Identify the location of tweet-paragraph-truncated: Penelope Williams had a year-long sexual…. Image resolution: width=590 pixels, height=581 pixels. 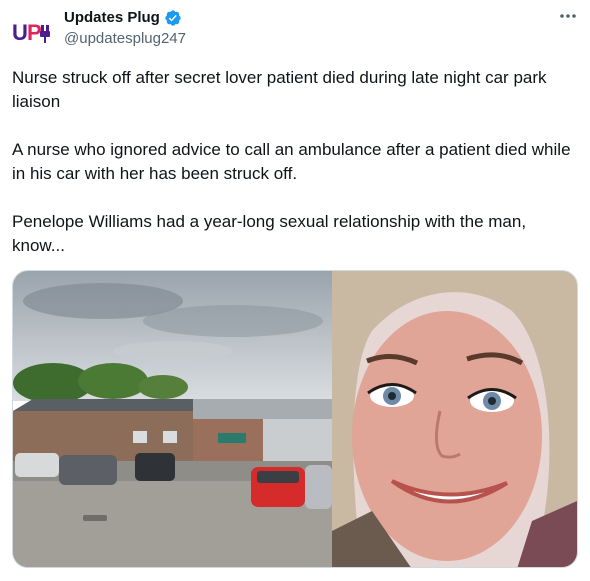
(269, 233).